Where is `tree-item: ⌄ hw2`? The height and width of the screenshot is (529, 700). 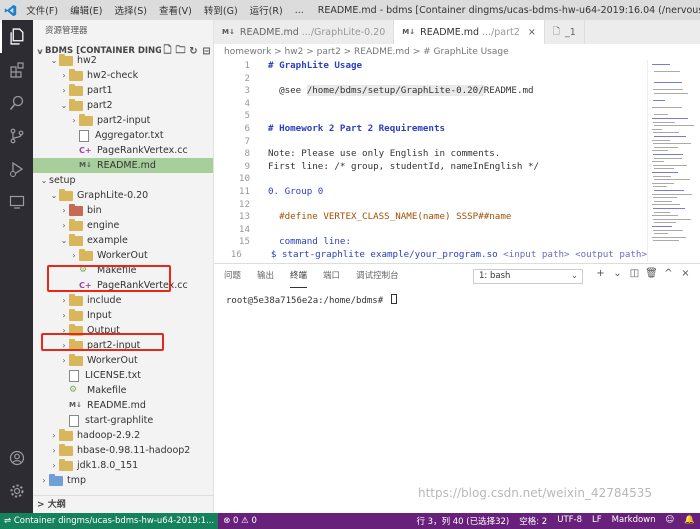
tree-item: ⌄ hw2 is located at coordinates (123, 60).